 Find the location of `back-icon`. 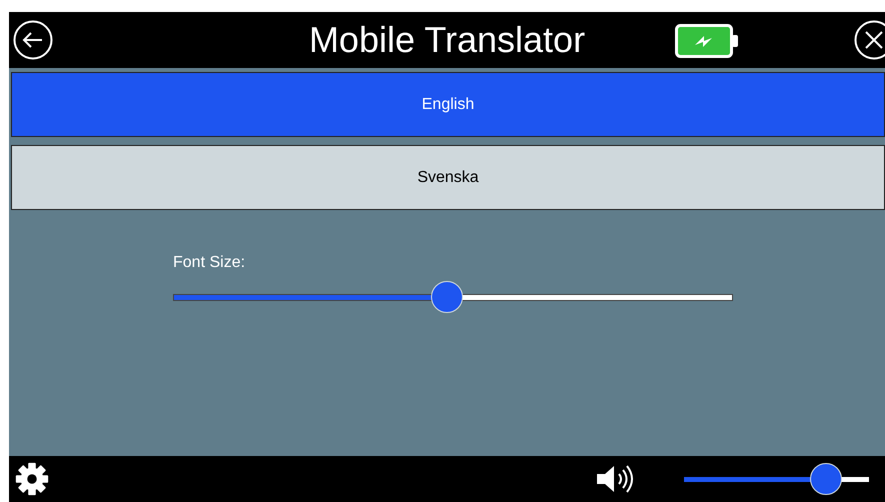

back-icon is located at coordinates (33, 40).